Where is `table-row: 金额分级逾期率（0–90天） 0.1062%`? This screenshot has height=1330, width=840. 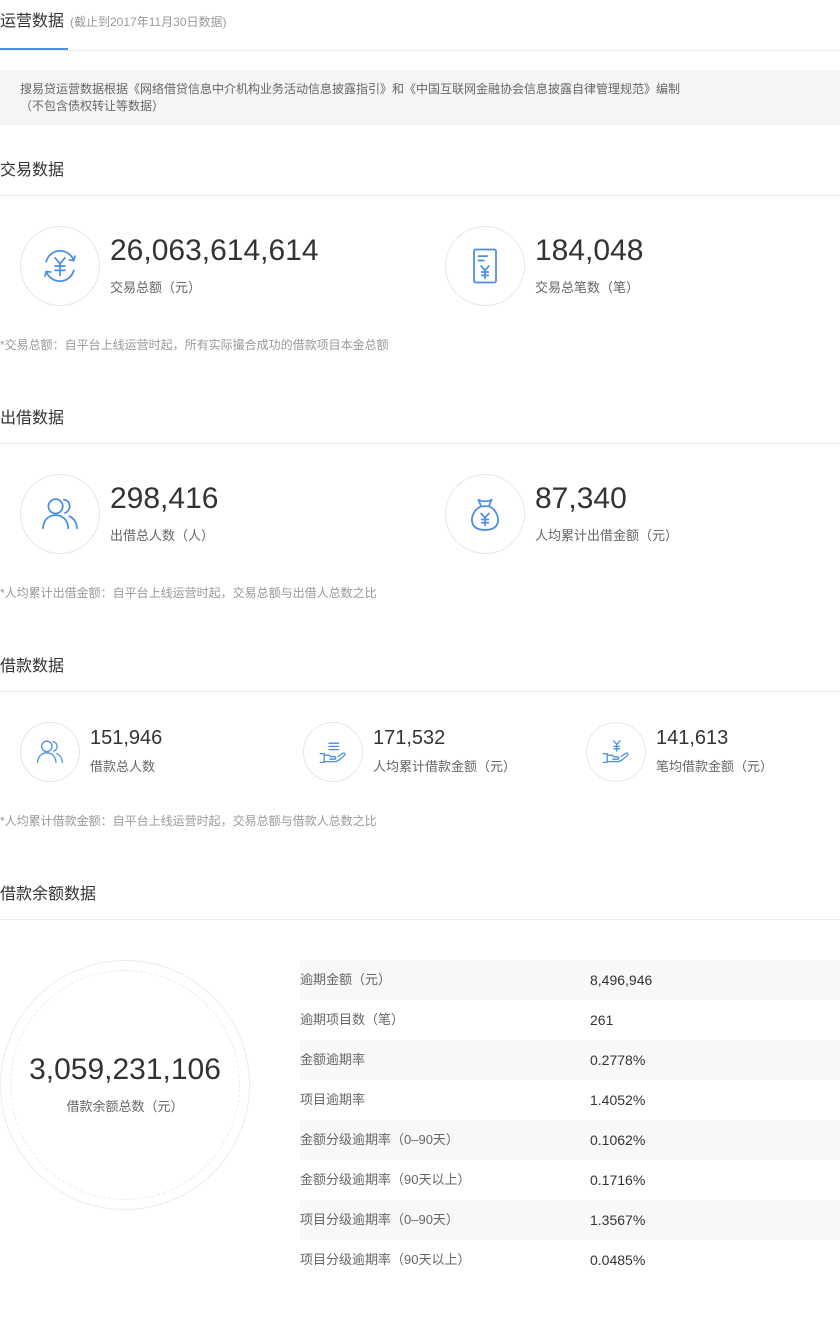 table-row: 金额分级逾期率（0–90天） 0.1062% is located at coordinates (570, 1140).